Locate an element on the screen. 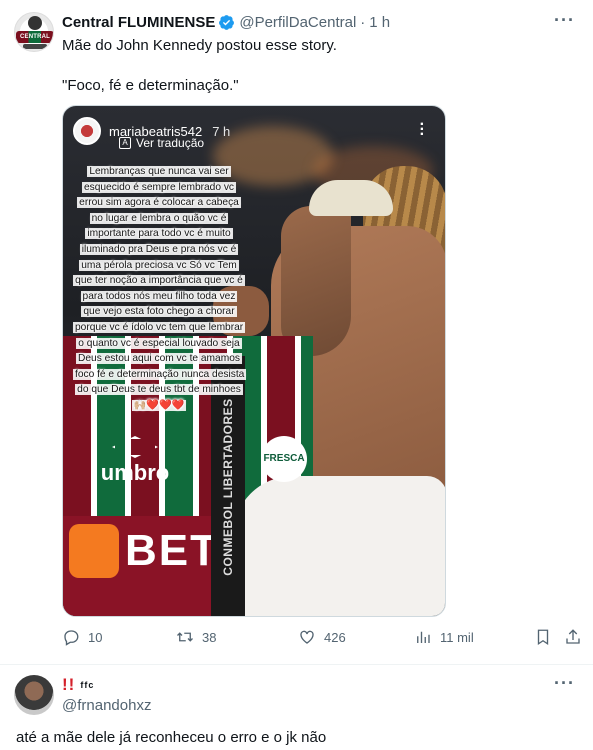  bookmark-button is located at coordinates (547, 637).